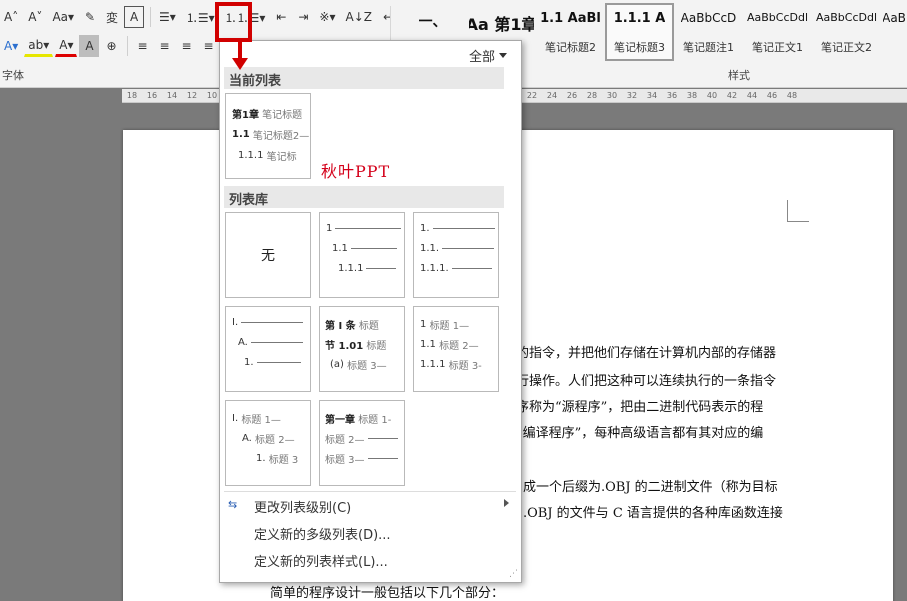  I want to click on style-item: AaBbCcDdl 笔记正文1, so click(777, 32).